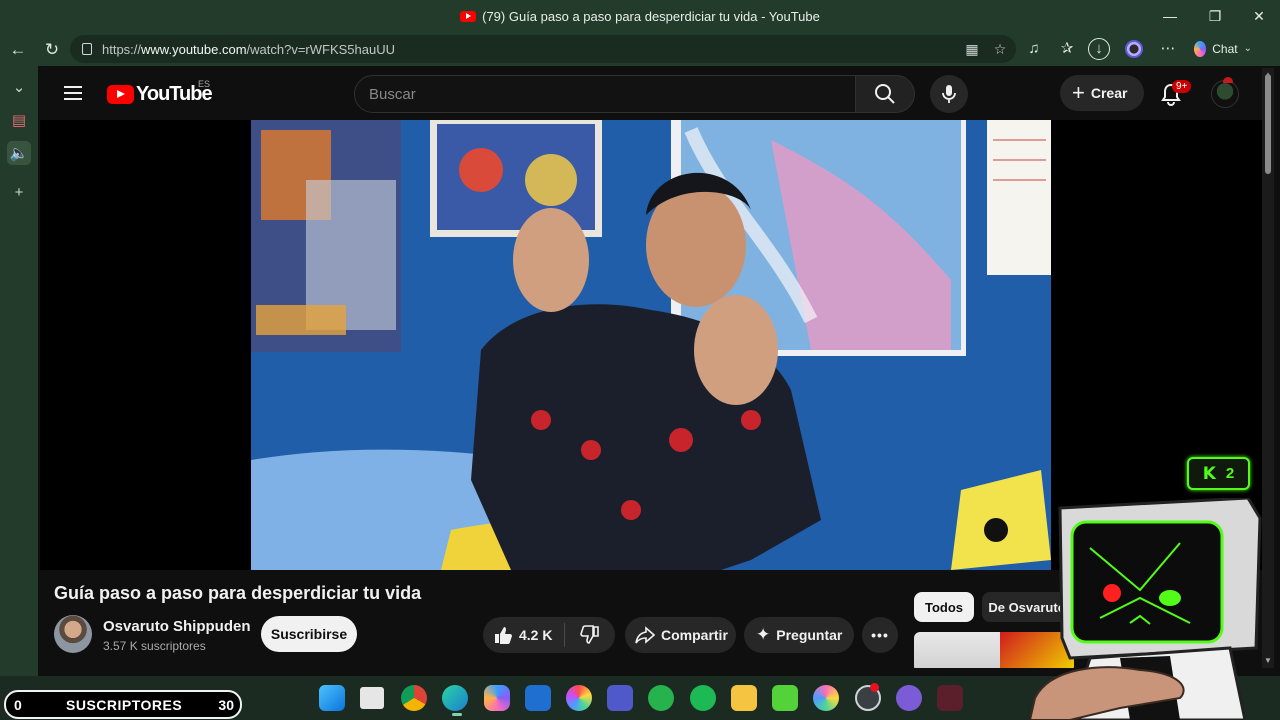 The width and height of the screenshot is (1280, 720). Describe the element at coordinates (457, 714) in the screenshot. I see `edge-active-indicator` at that location.